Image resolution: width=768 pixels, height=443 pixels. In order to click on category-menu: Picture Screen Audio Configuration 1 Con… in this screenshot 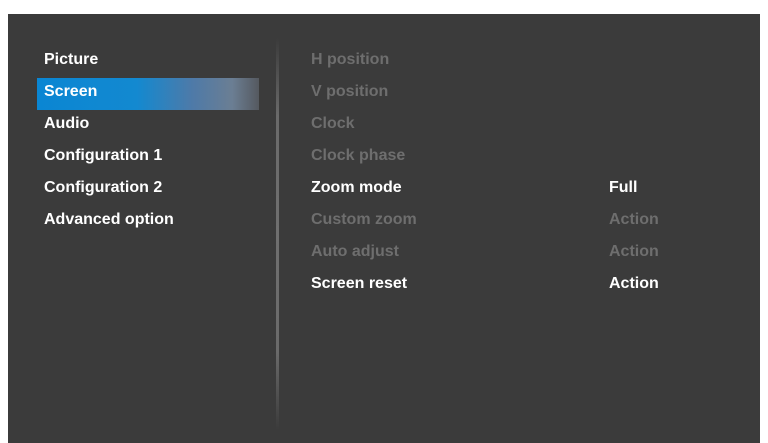, I will do `click(148, 142)`.